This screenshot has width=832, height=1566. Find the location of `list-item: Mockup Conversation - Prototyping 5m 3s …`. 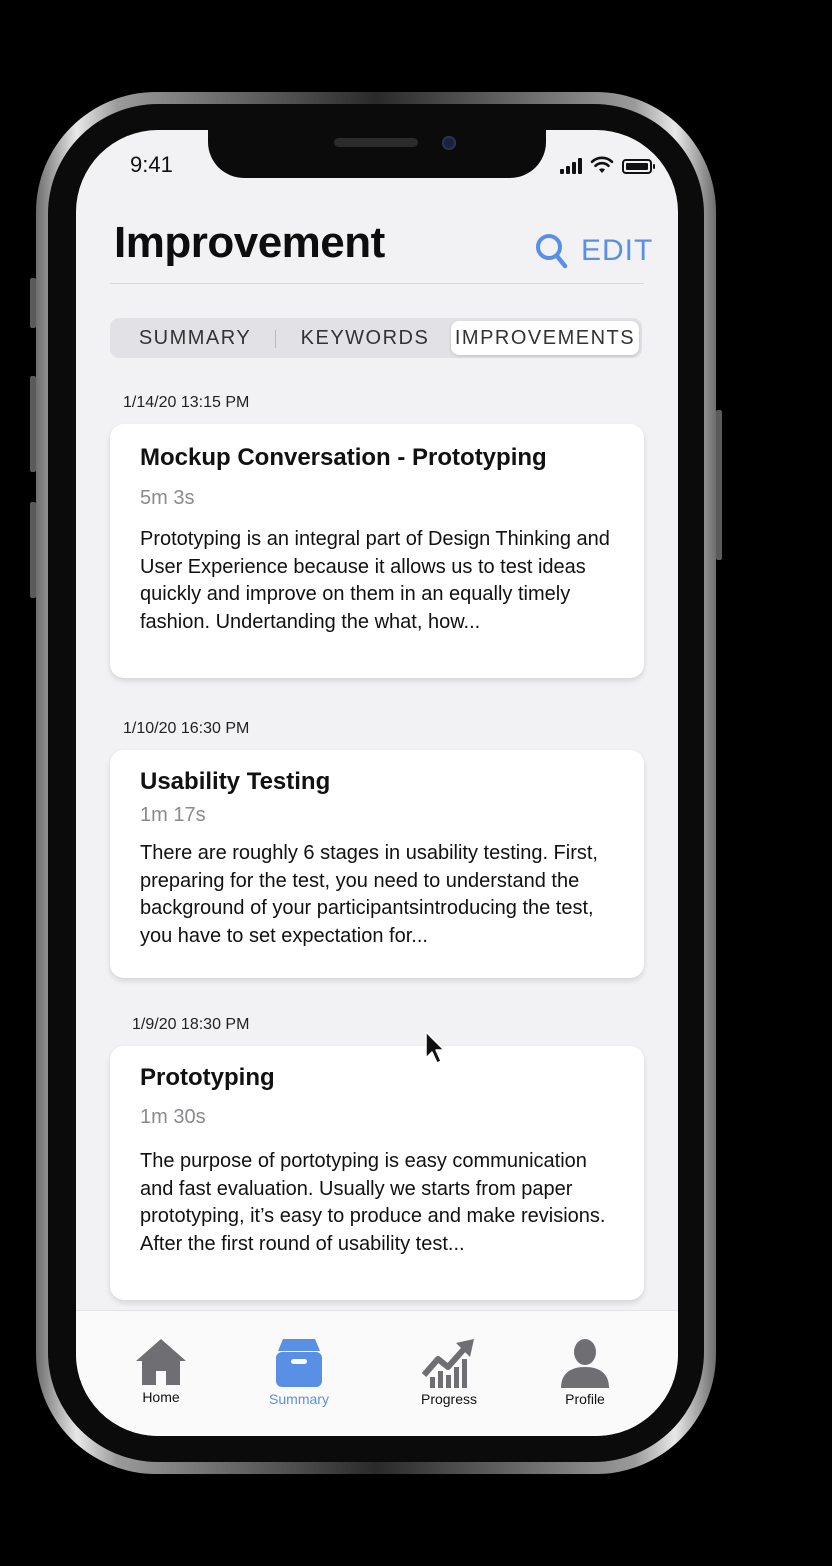

list-item: Mockup Conversation - Prototyping 5m 3s … is located at coordinates (377, 551).